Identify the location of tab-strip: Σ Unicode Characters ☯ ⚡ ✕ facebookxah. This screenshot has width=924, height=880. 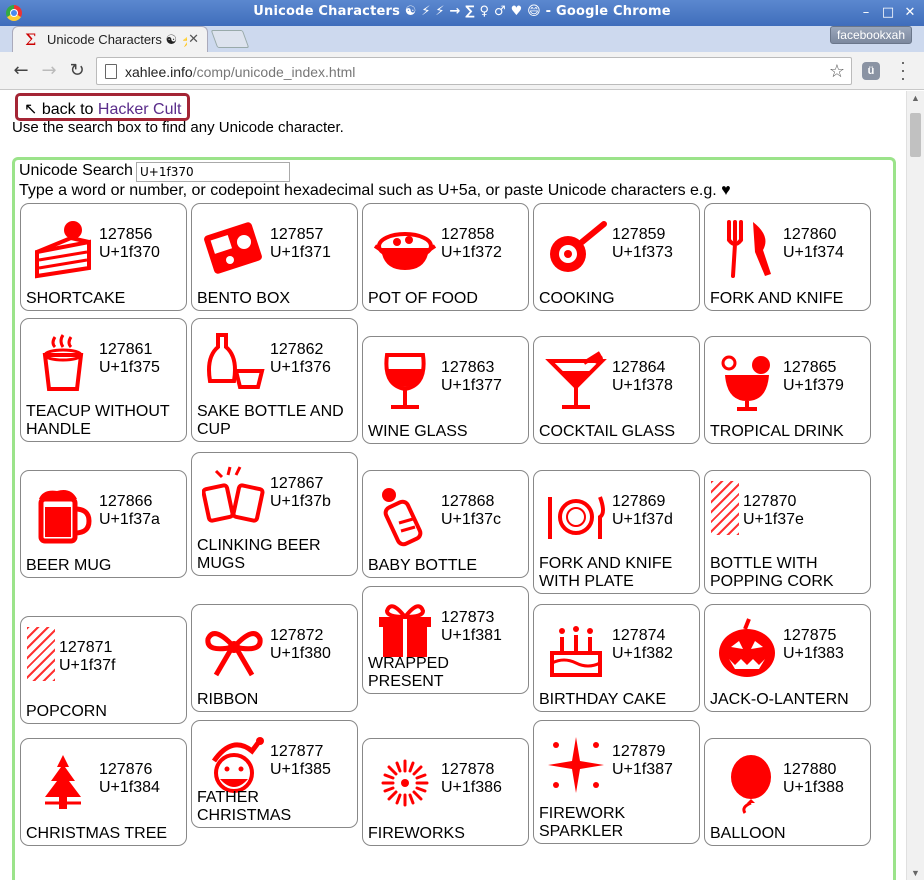
(462, 39).